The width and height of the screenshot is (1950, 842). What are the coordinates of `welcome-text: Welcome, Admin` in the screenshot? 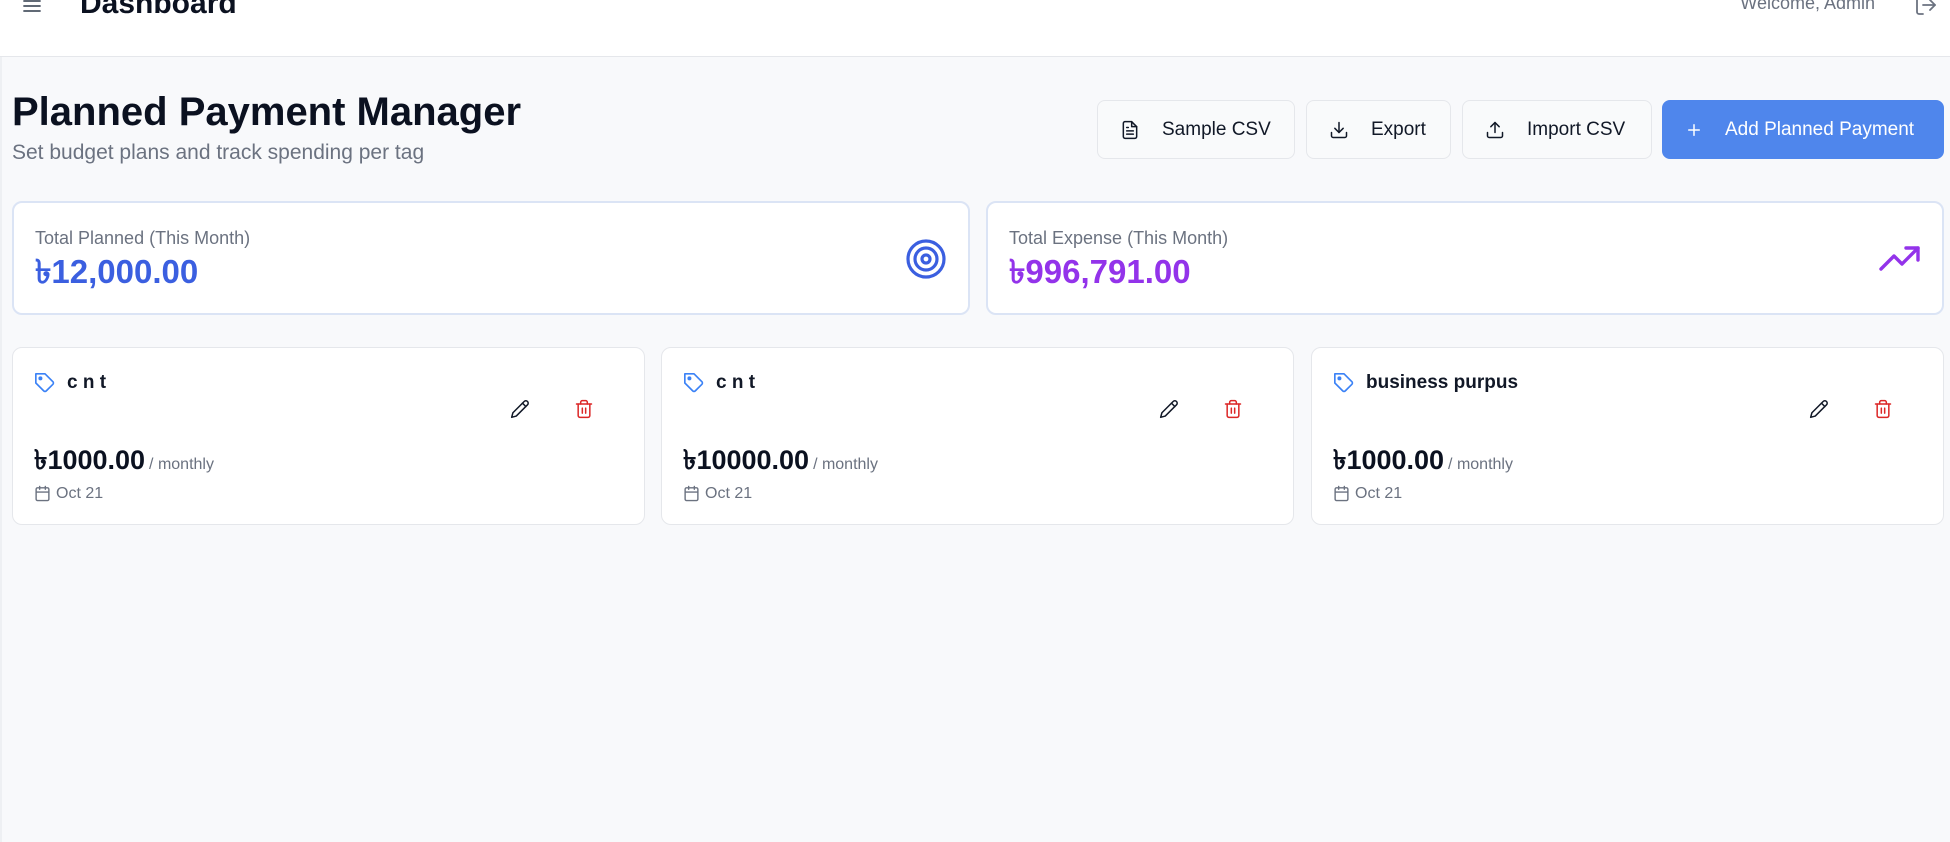 It's located at (1807, 6).